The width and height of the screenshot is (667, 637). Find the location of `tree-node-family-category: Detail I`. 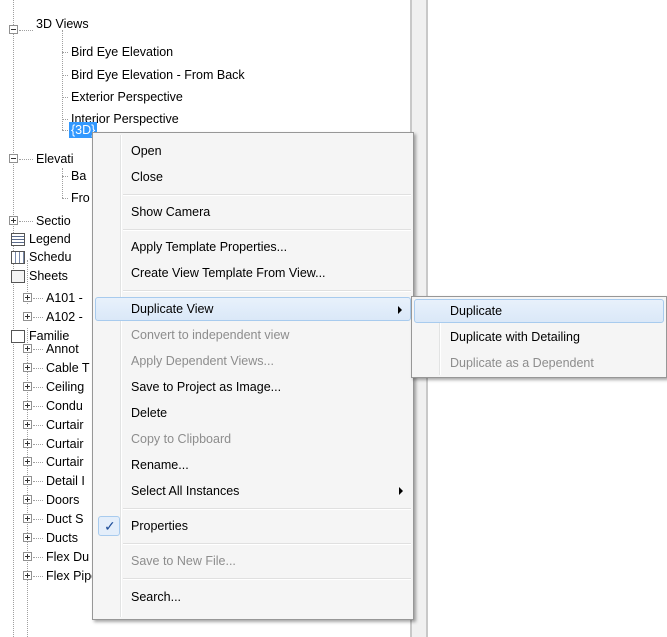

tree-node-family-category: Detail I is located at coordinates (65, 481).